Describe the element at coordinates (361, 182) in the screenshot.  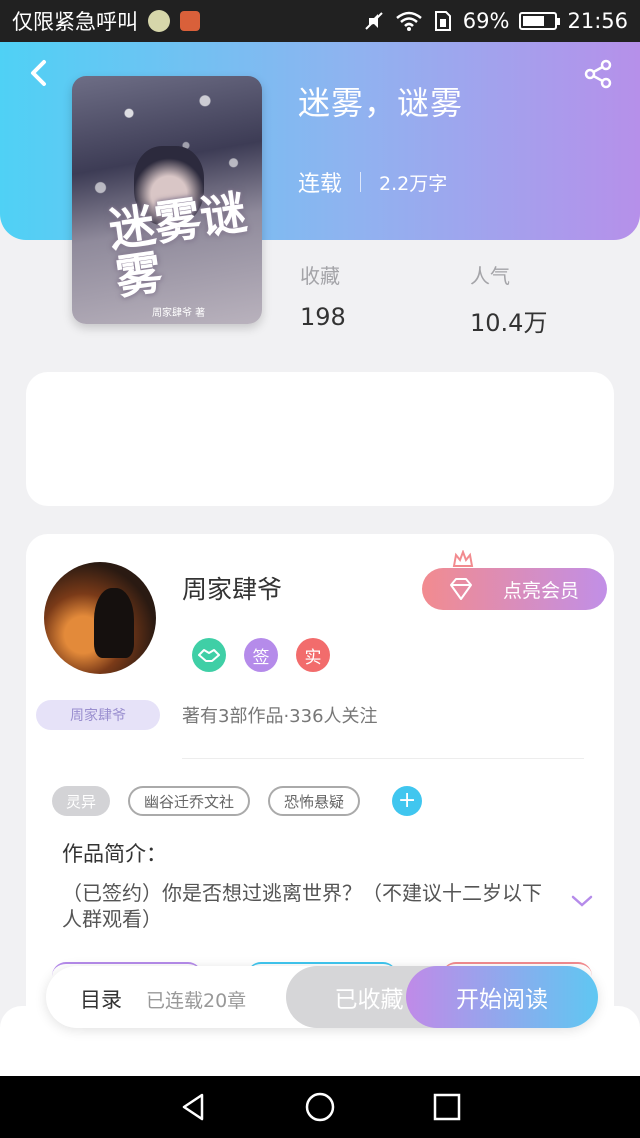
I see `meta-divider` at that location.